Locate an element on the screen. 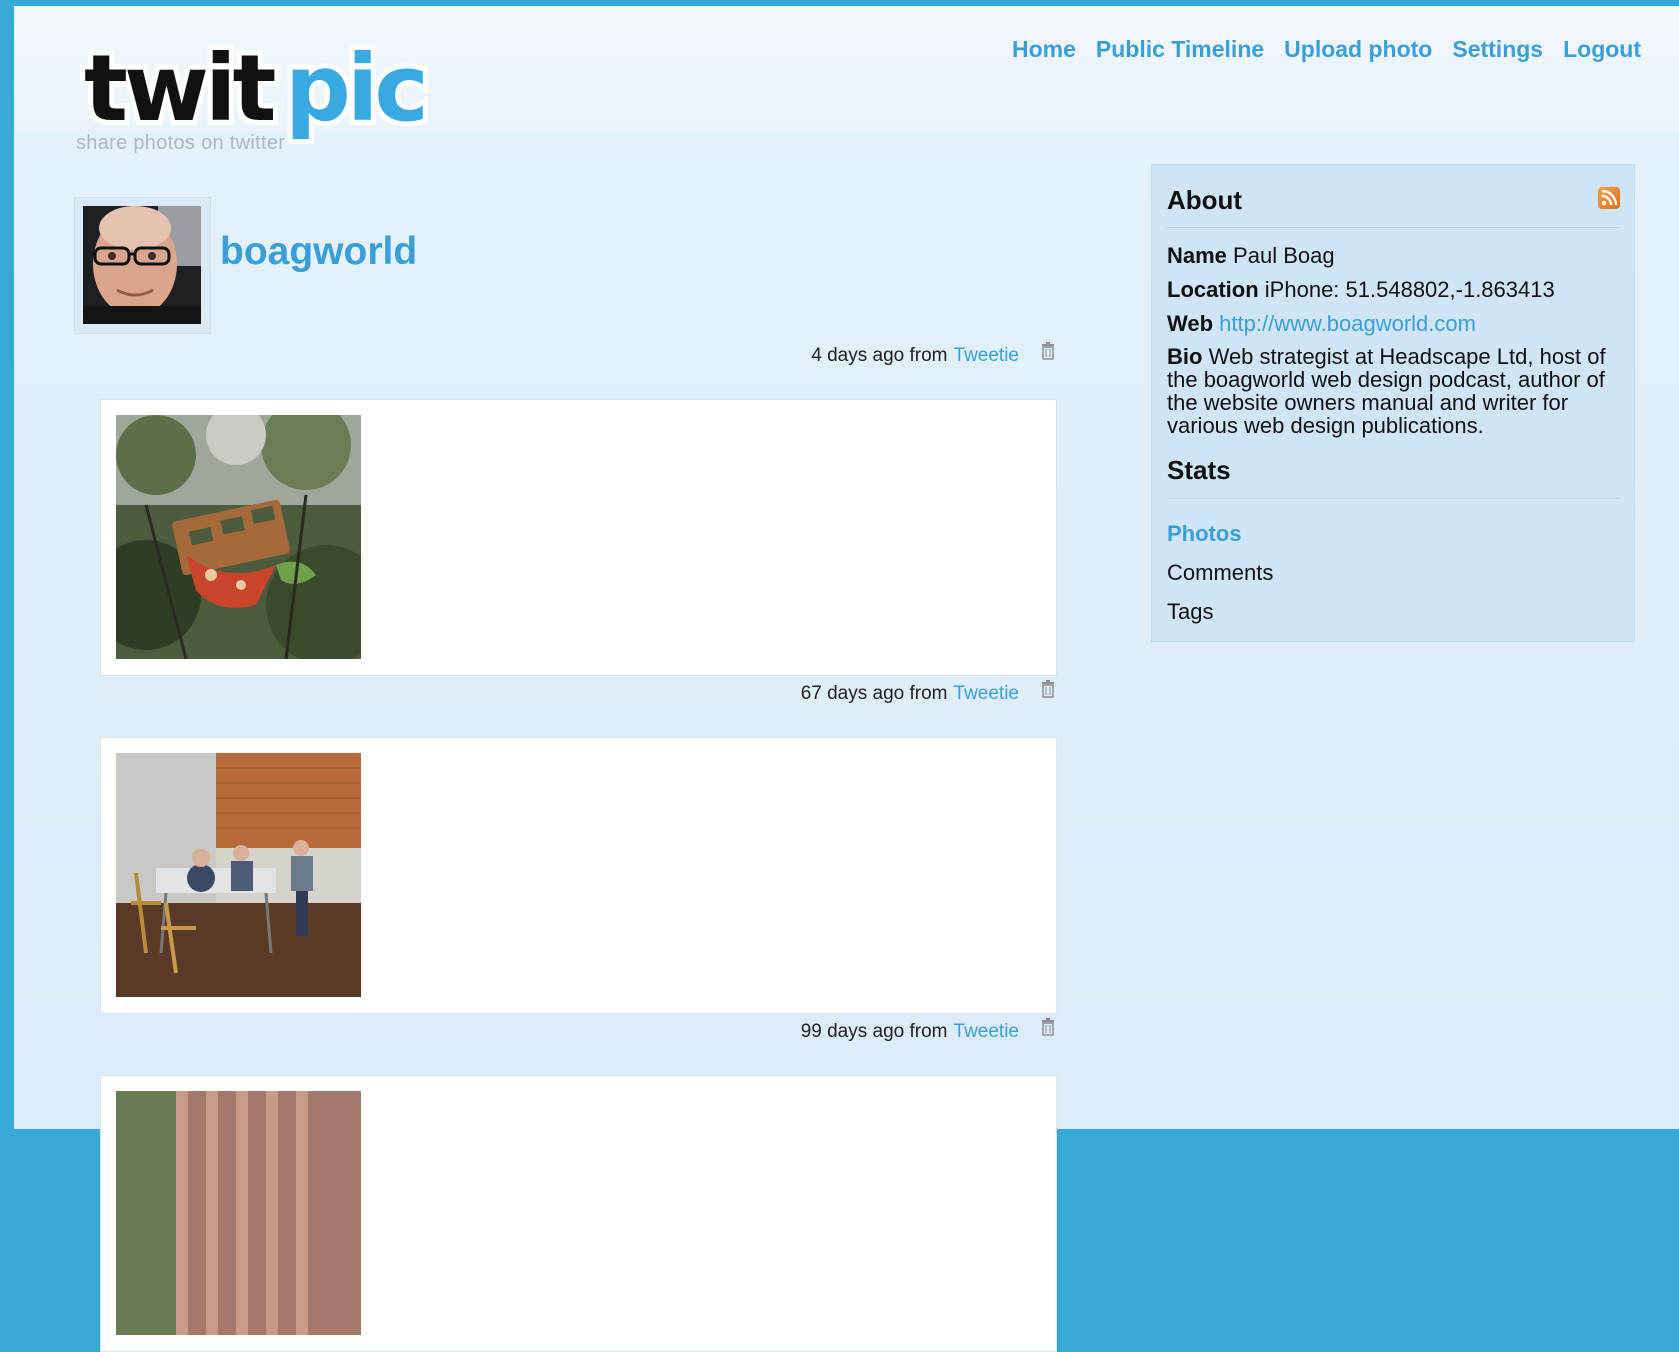 The width and height of the screenshot is (1679, 1352). tagline: share photos on twitter is located at coordinates (181, 143).